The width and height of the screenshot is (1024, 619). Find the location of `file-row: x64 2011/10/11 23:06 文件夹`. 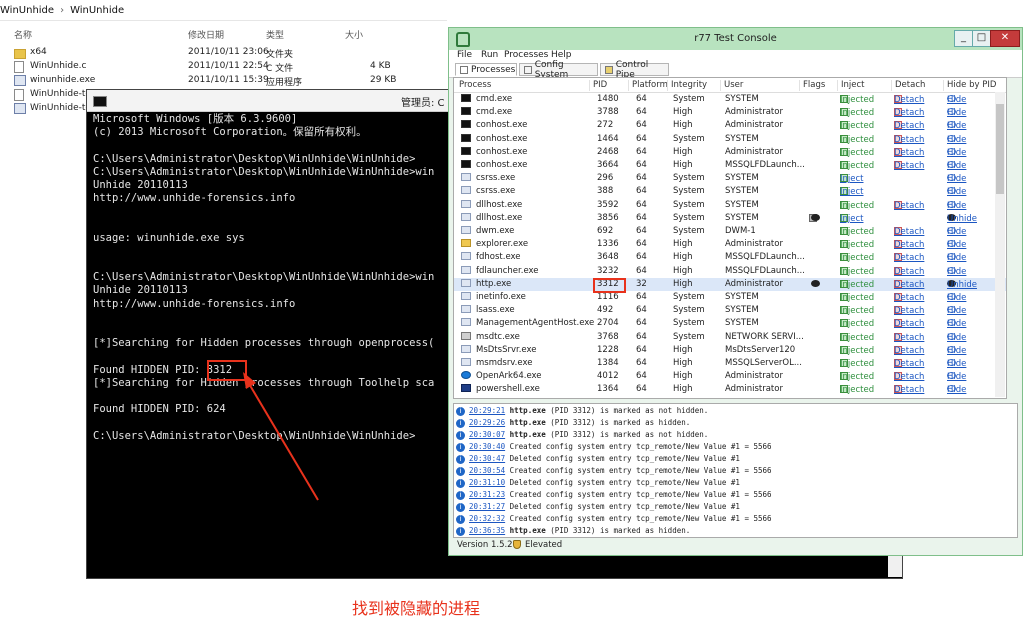

file-row: x64 2011/10/11 23:06 文件夹 is located at coordinates (229, 53).